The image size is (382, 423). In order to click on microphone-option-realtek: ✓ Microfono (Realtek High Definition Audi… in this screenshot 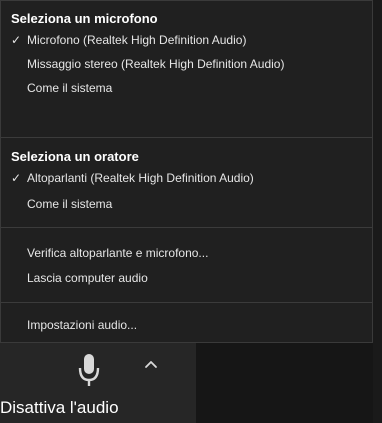, I will do `click(187, 40)`.